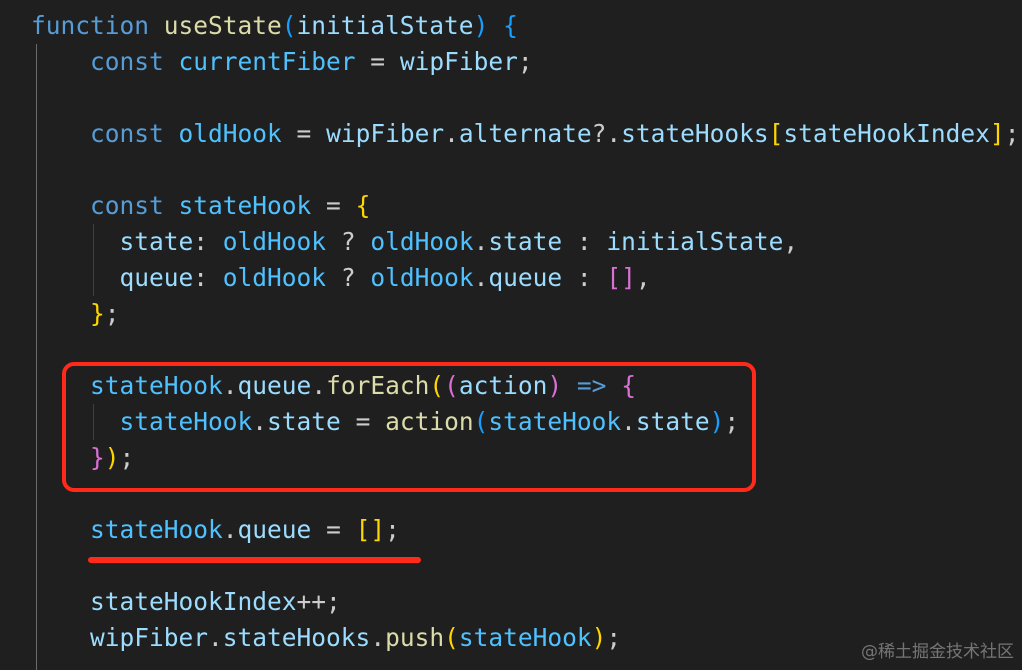 The image size is (1022, 670). I want to click on code-token: ?., so click(606, 133).